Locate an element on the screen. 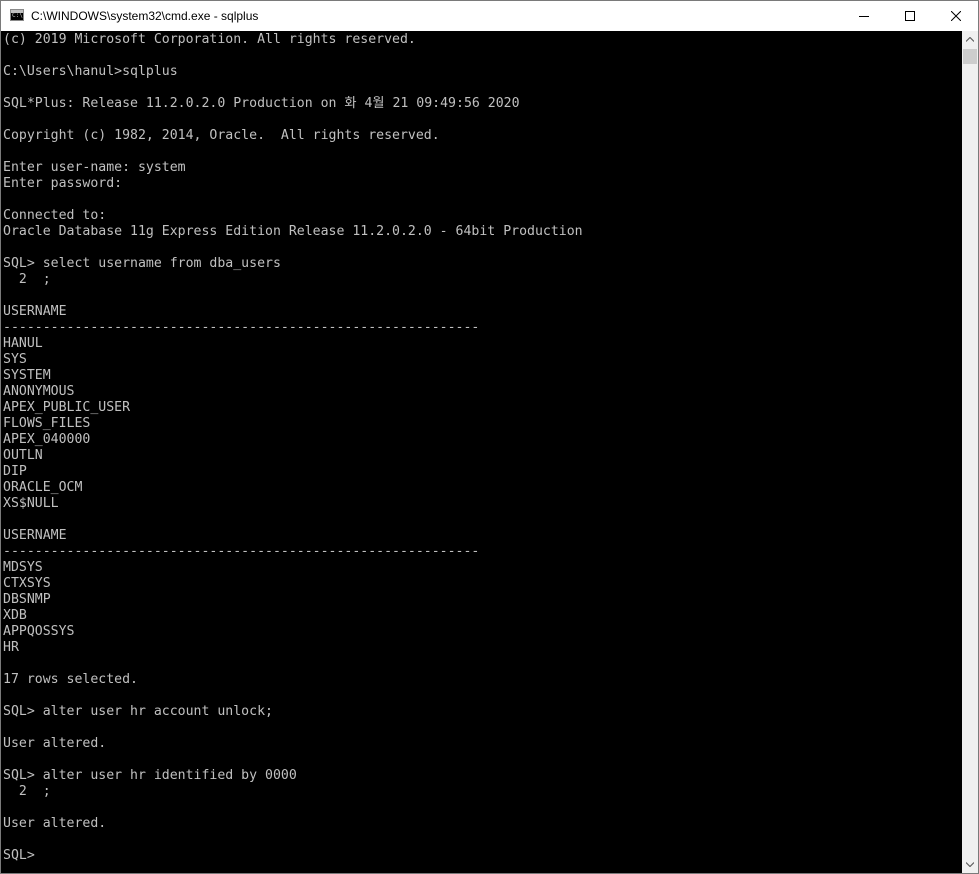 The width and height of the screenshot is (979, 874). console-line: APEX_040000 is located at coordinates (47, 439).